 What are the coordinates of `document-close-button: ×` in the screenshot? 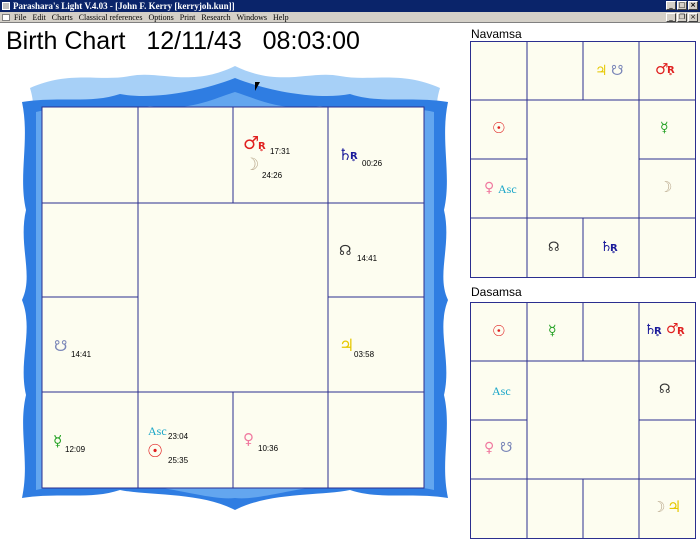 It's located at (693, 17).